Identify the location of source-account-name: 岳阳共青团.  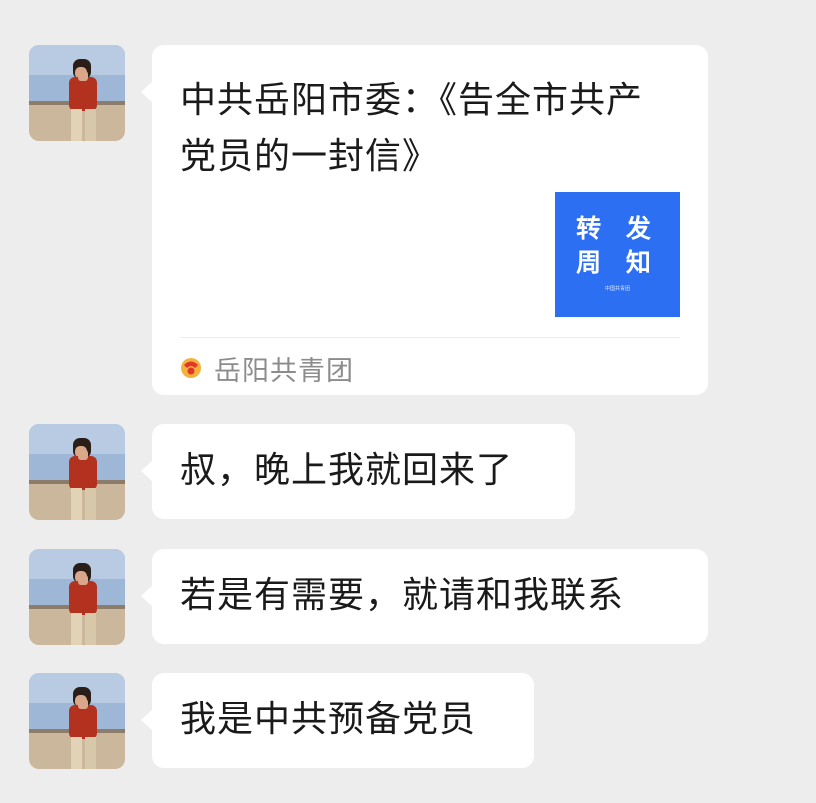
(284, 371).